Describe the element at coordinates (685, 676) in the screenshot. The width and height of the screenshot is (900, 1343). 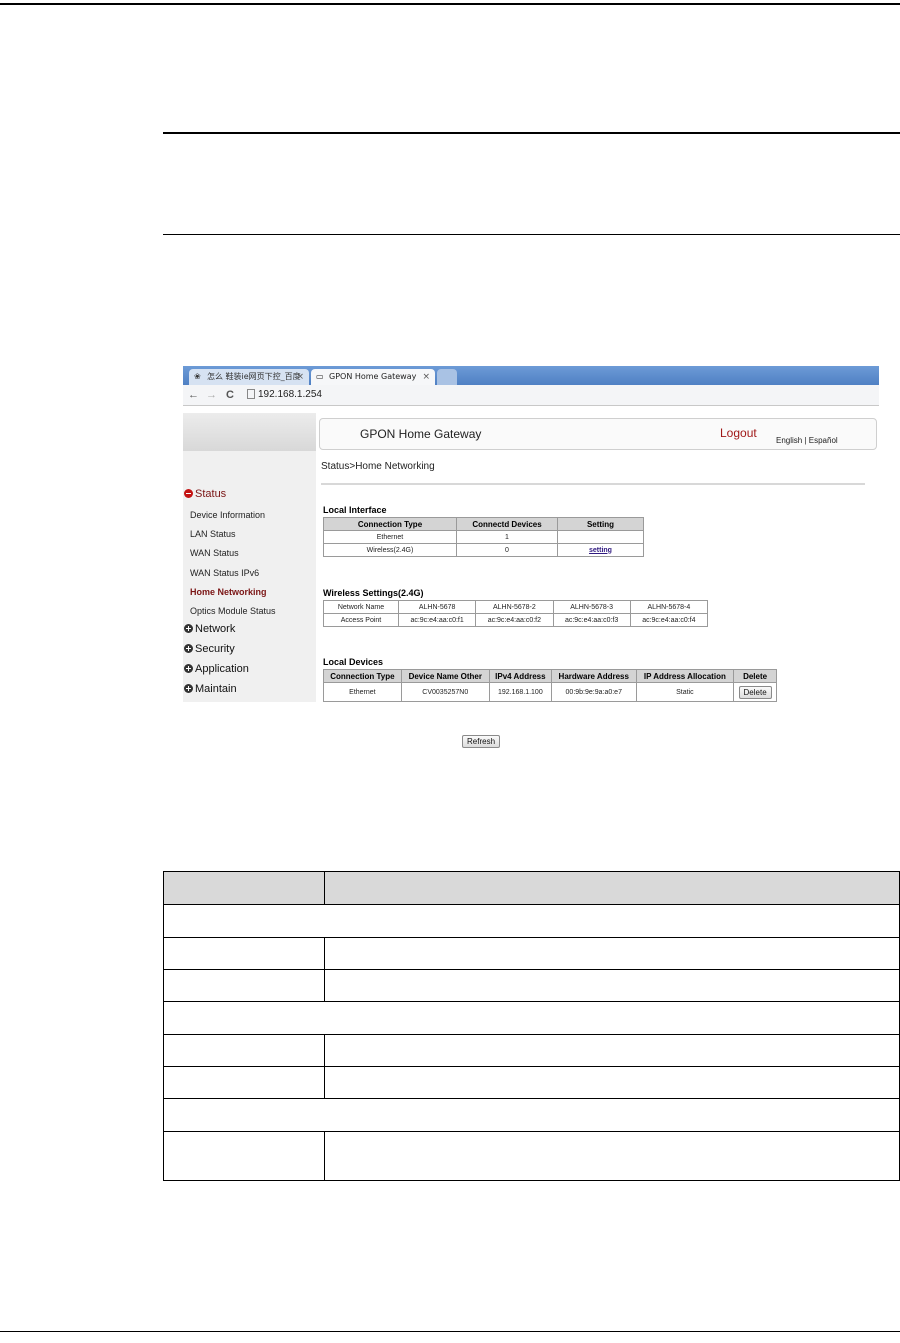
I see `column-header: IP Address Allocation` at that location.